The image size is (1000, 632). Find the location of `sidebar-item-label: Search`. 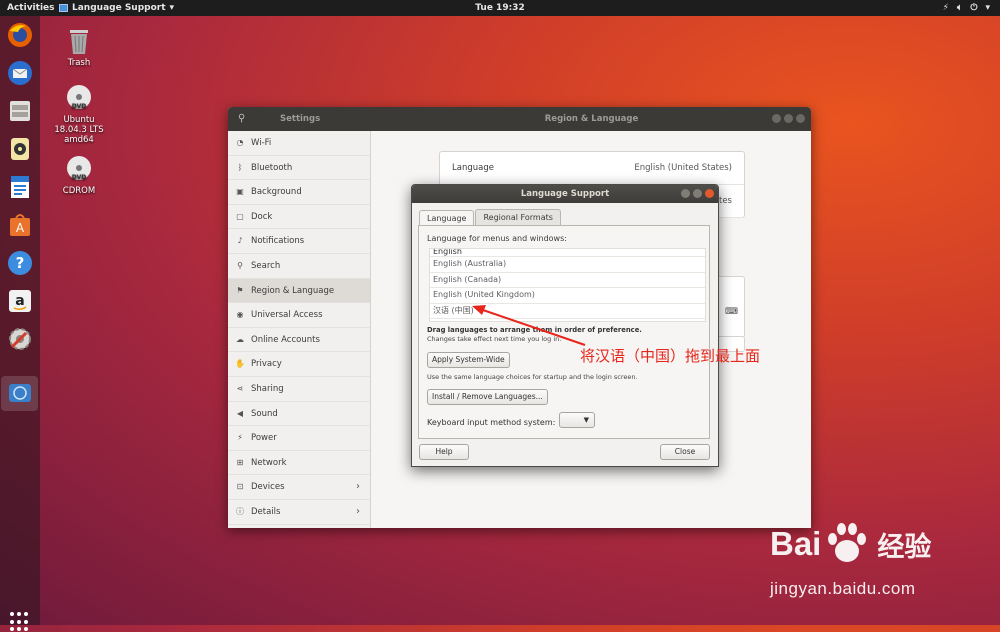

sidebar-item-label: Search is located at coordinates (266, 265).